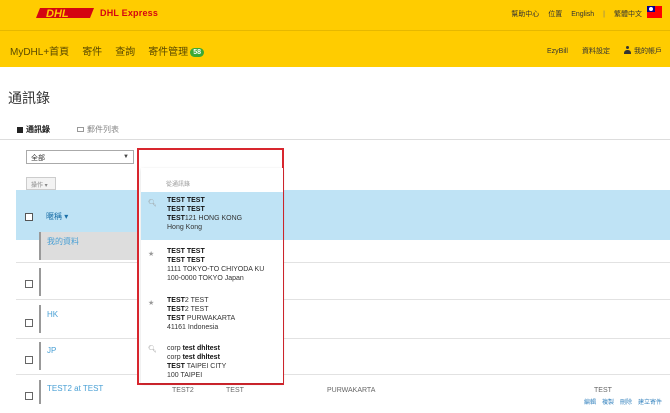 Image resolution: width=670 pixels, height=413 pixels. I want to click on english-link: English, so click(582, 14).